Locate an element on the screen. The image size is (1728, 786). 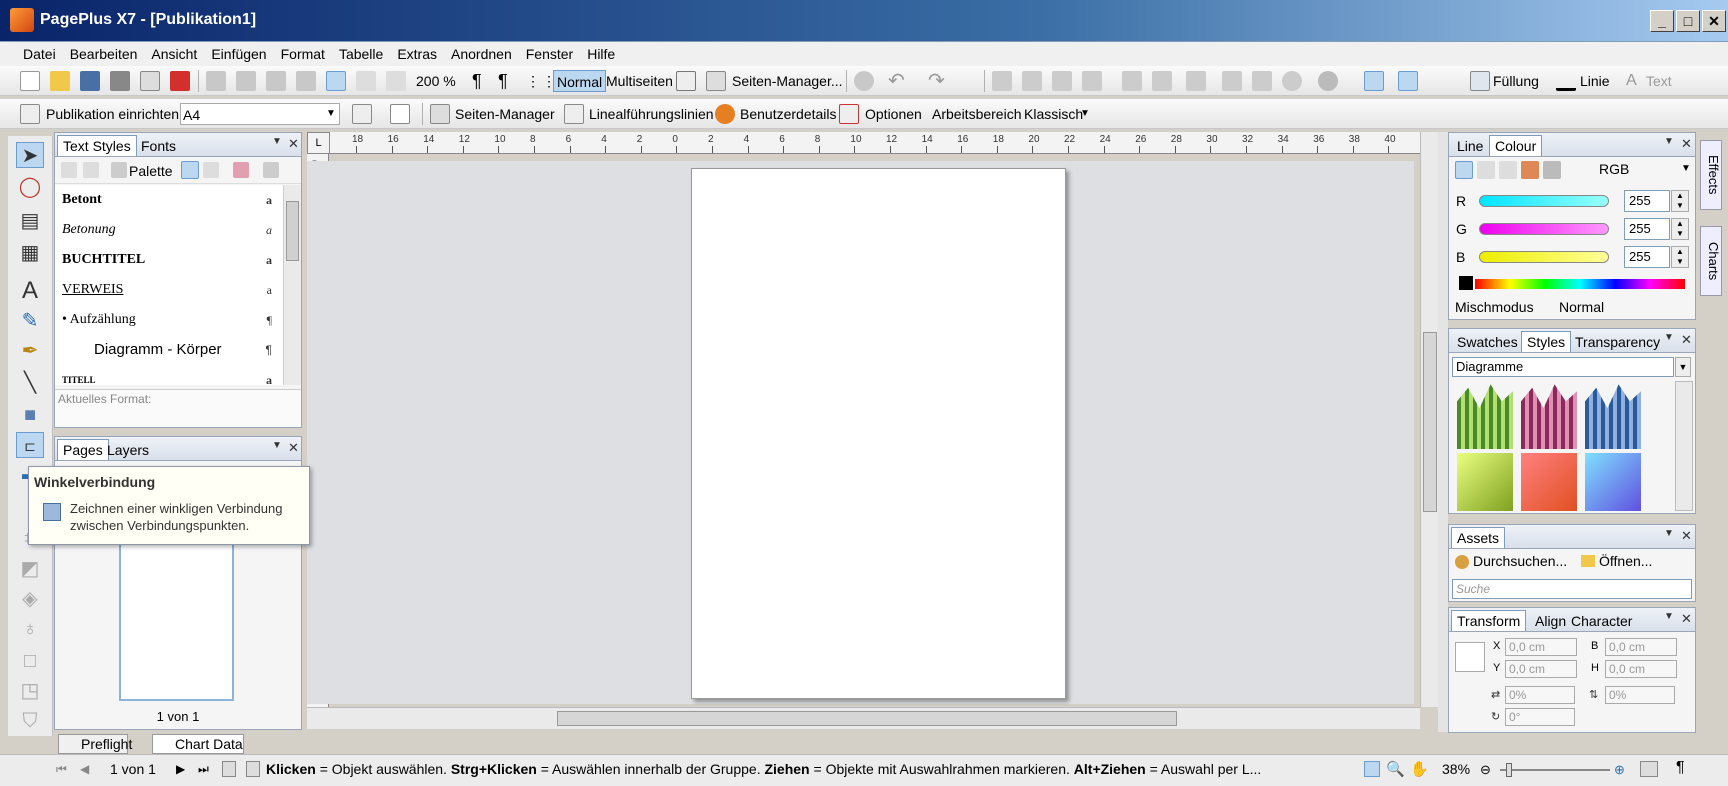
list-item: VERWEIS a is located at coordinates (167, 290).